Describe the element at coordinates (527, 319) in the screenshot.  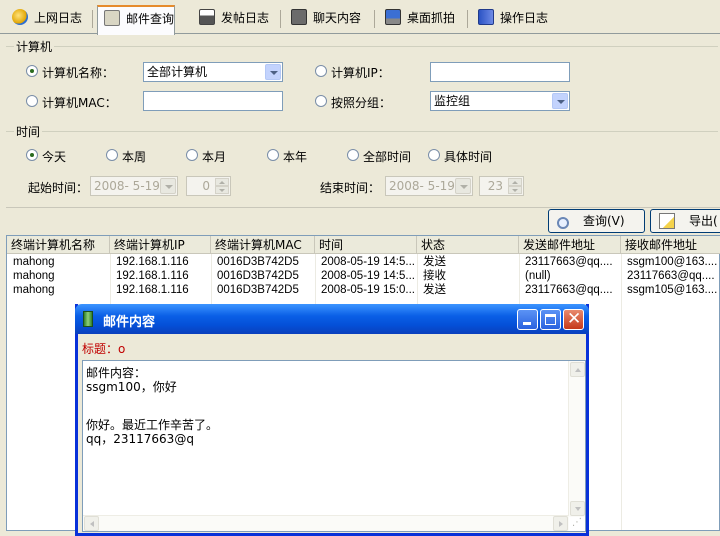
I see `minimize-button` at that location.